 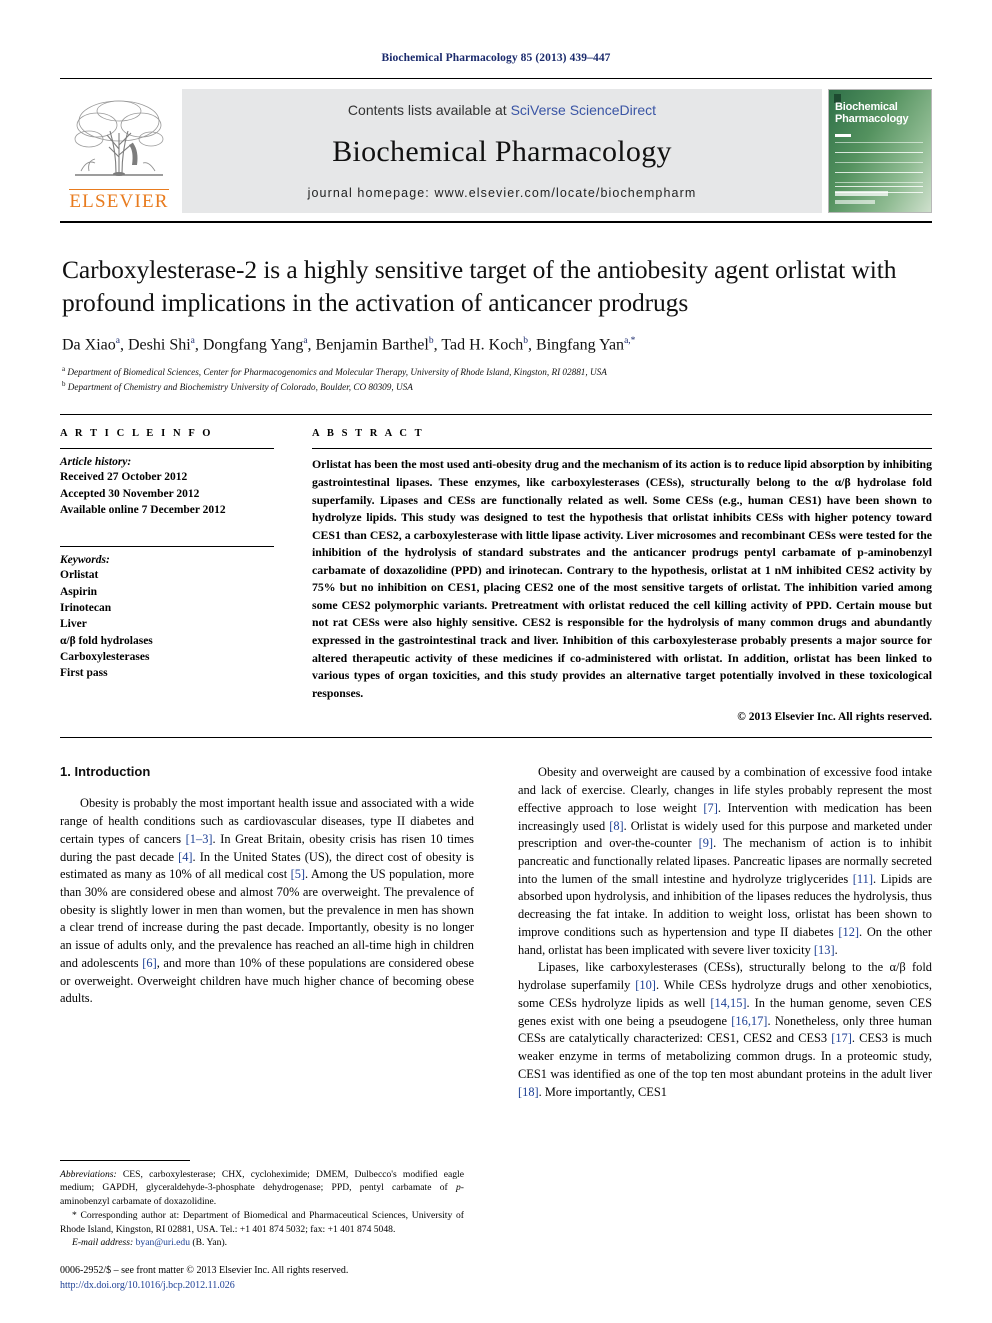 What do you see at coordinates (880, 151) in the screenshot?
I see `journal-cover-thumbnail: Biochemical Pharmacology` at bounding box center [880, 151].